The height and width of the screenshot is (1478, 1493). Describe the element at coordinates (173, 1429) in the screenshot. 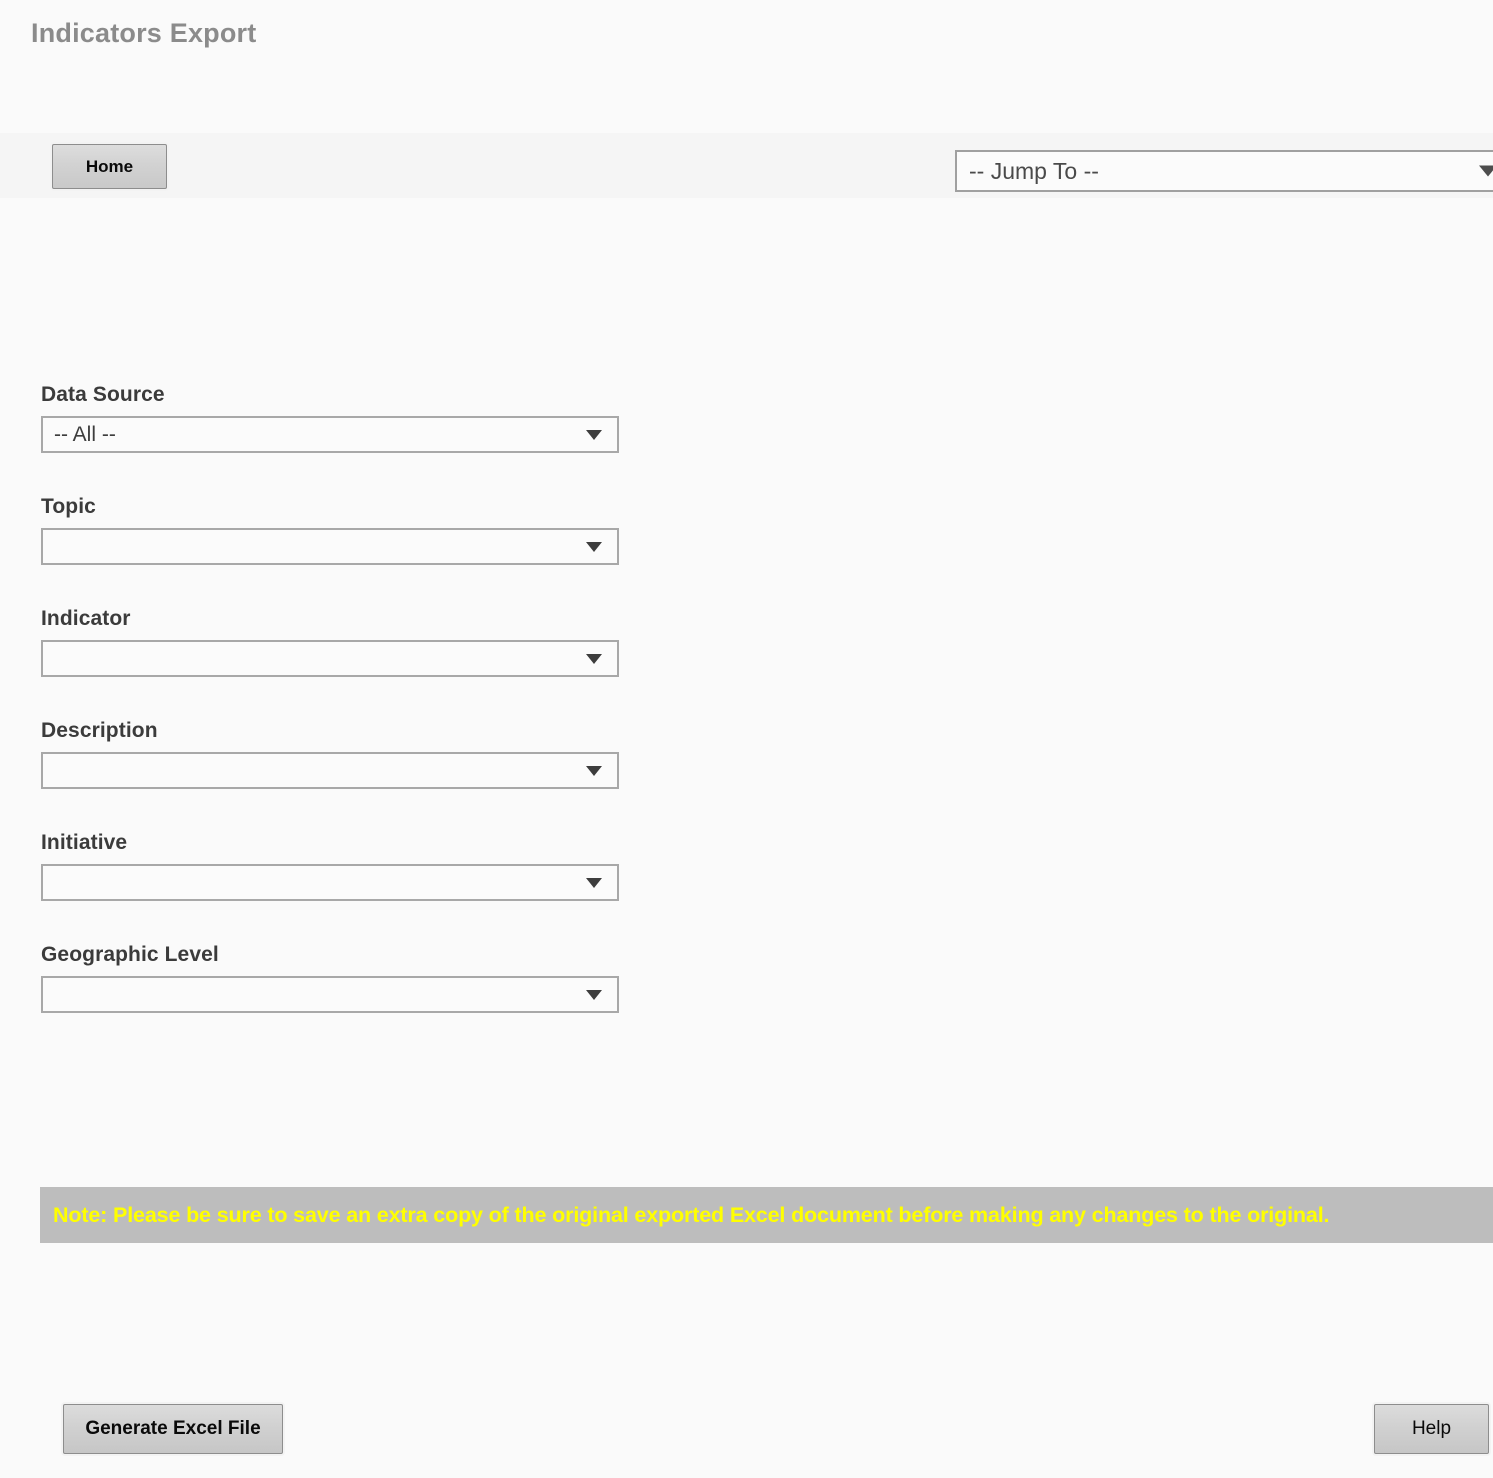

I see `generate-excel-file-button: Generate Excel File` at that location.